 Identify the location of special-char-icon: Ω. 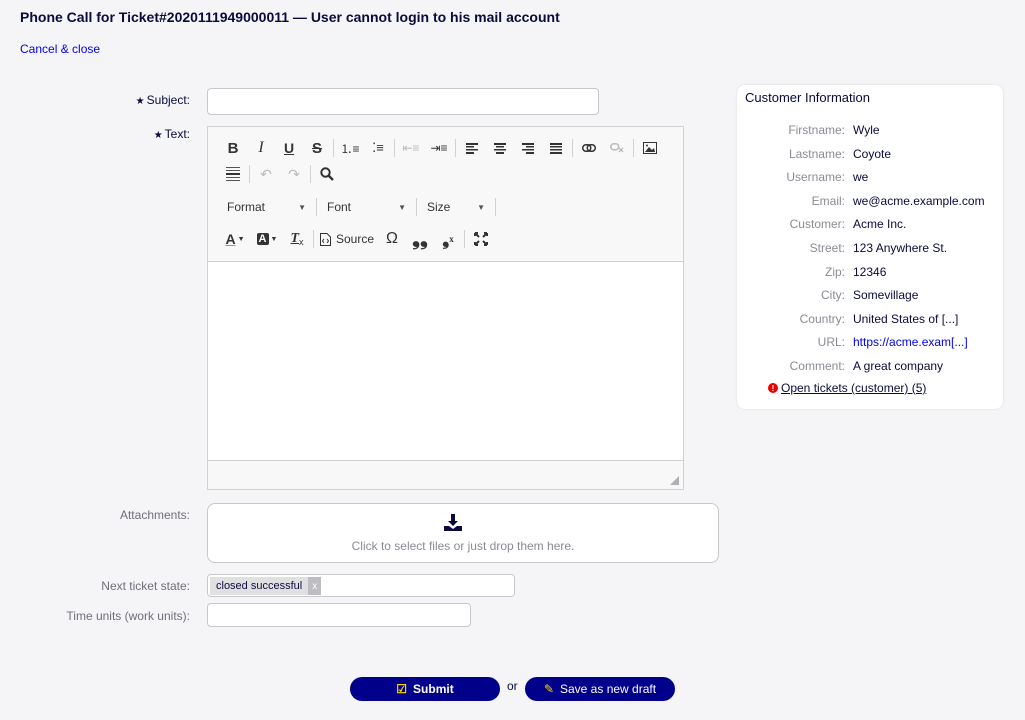
(392, 239).